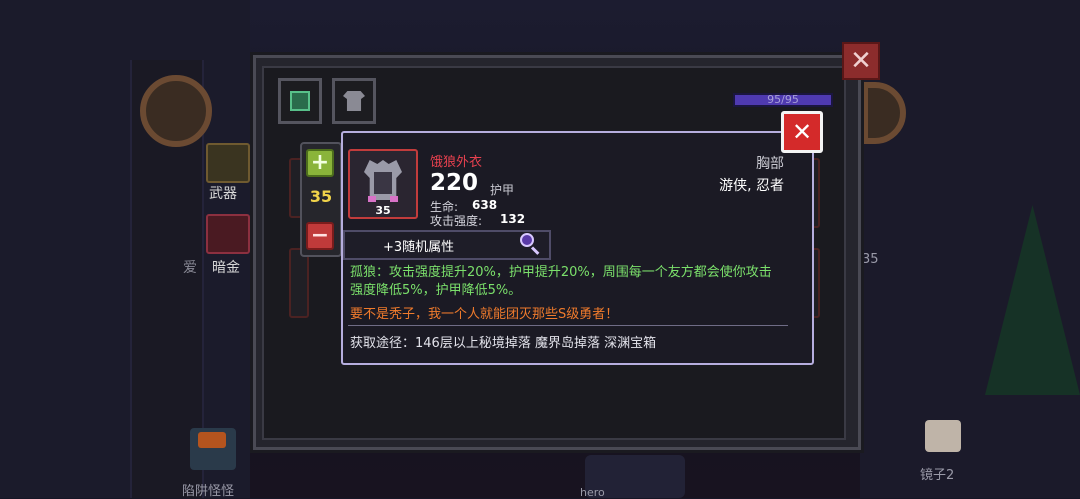 Image resolution: width=1080 pixels, height=499 pixels. I want to click on random-attributes-label: +3随机属性, so click(419, 247).